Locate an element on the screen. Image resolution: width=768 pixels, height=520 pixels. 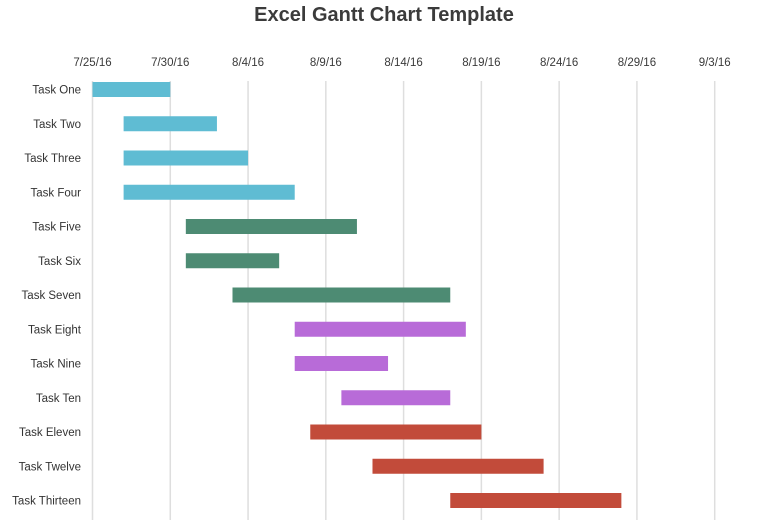
task-label: Task Four is located at coordinates (56, 193).